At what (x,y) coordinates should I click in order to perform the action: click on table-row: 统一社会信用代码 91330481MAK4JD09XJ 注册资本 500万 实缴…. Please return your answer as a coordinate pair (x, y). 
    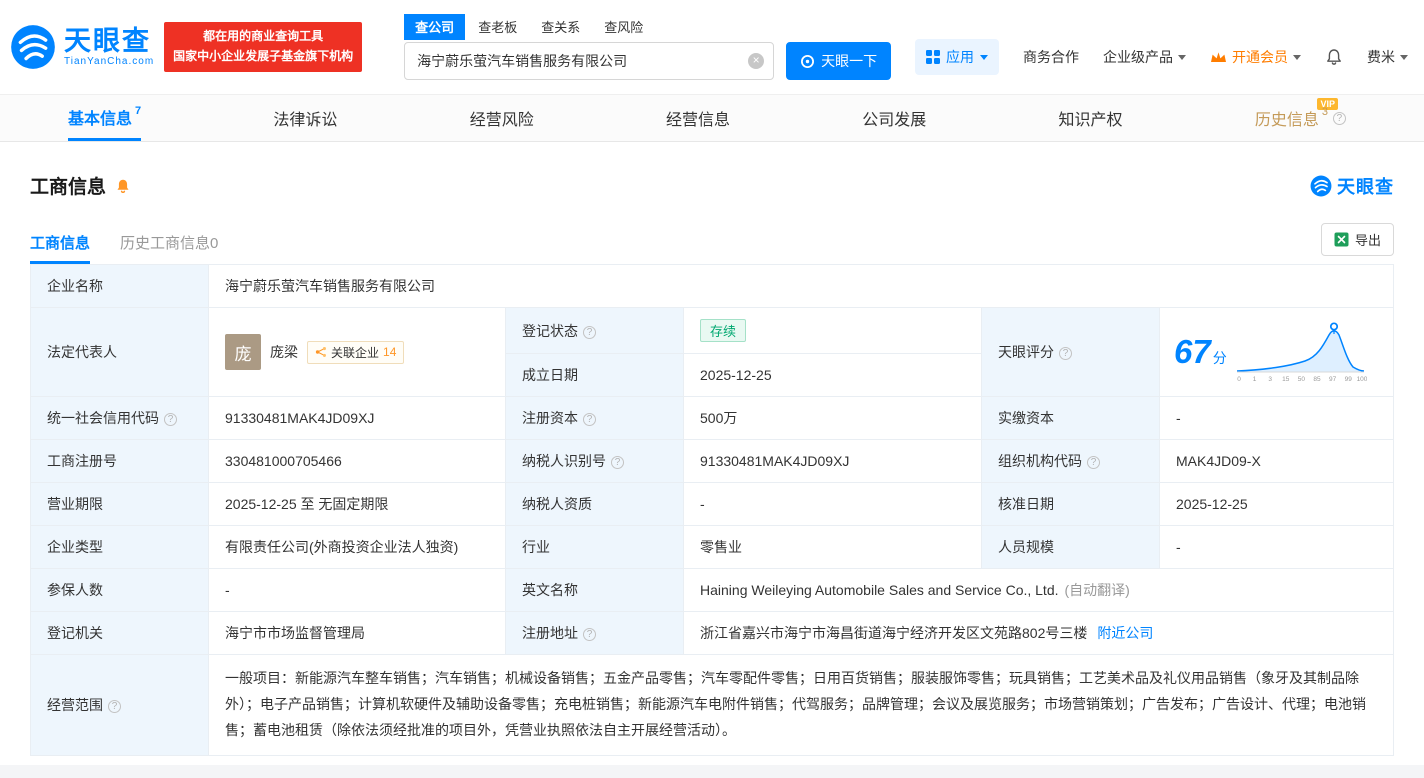
    Looking at the image, I should click on (712, 418).